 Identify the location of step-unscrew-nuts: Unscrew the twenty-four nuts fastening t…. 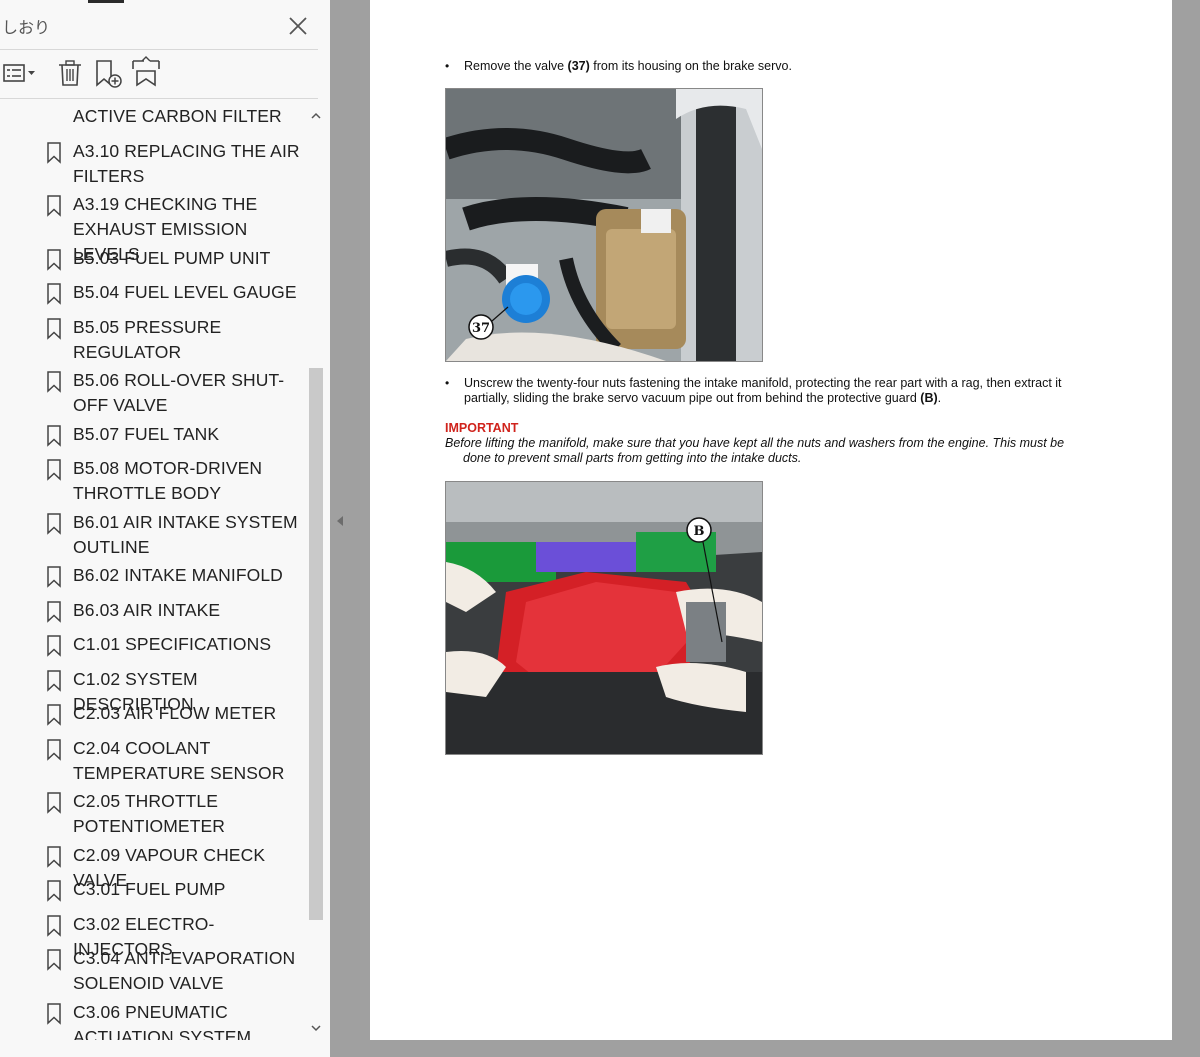
(763, 390).